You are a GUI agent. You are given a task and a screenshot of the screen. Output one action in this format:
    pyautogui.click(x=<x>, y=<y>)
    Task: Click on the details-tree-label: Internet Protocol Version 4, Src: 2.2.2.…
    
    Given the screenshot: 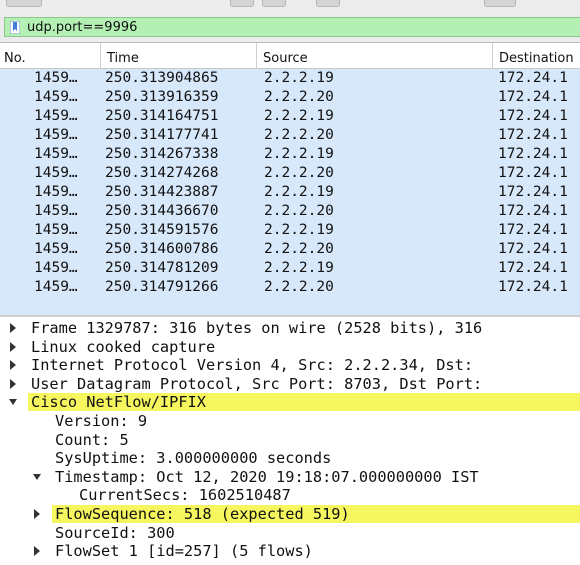 What is the action you would take?
    pyautogui.click(x=252, y=365)
    